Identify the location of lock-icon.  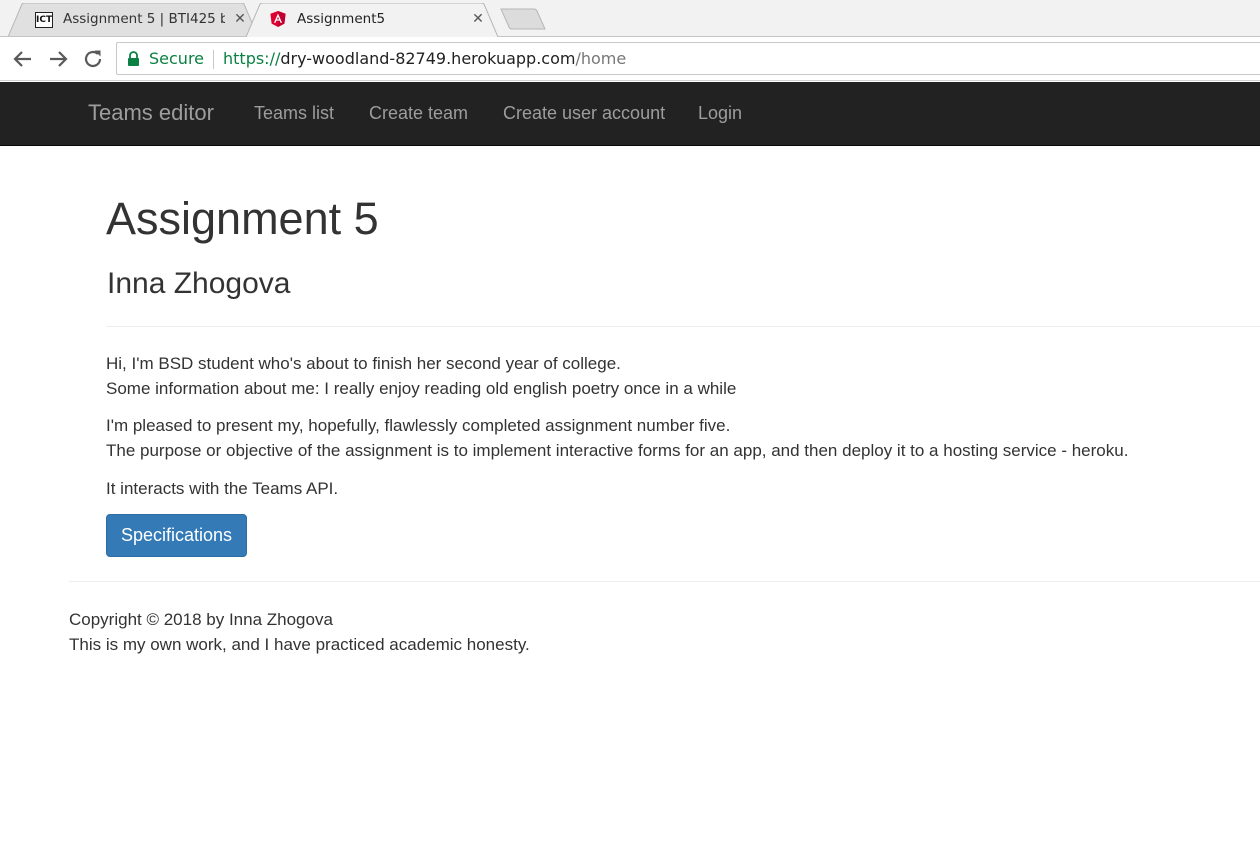
(133, 58).